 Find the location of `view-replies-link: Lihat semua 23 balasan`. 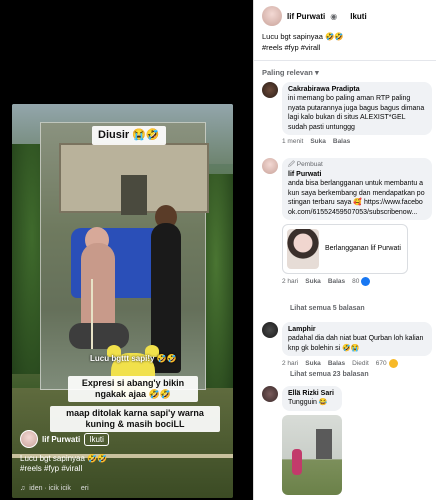

view-replies-link: Lihat semua 23 balasan is located at coordinates (329, 374).